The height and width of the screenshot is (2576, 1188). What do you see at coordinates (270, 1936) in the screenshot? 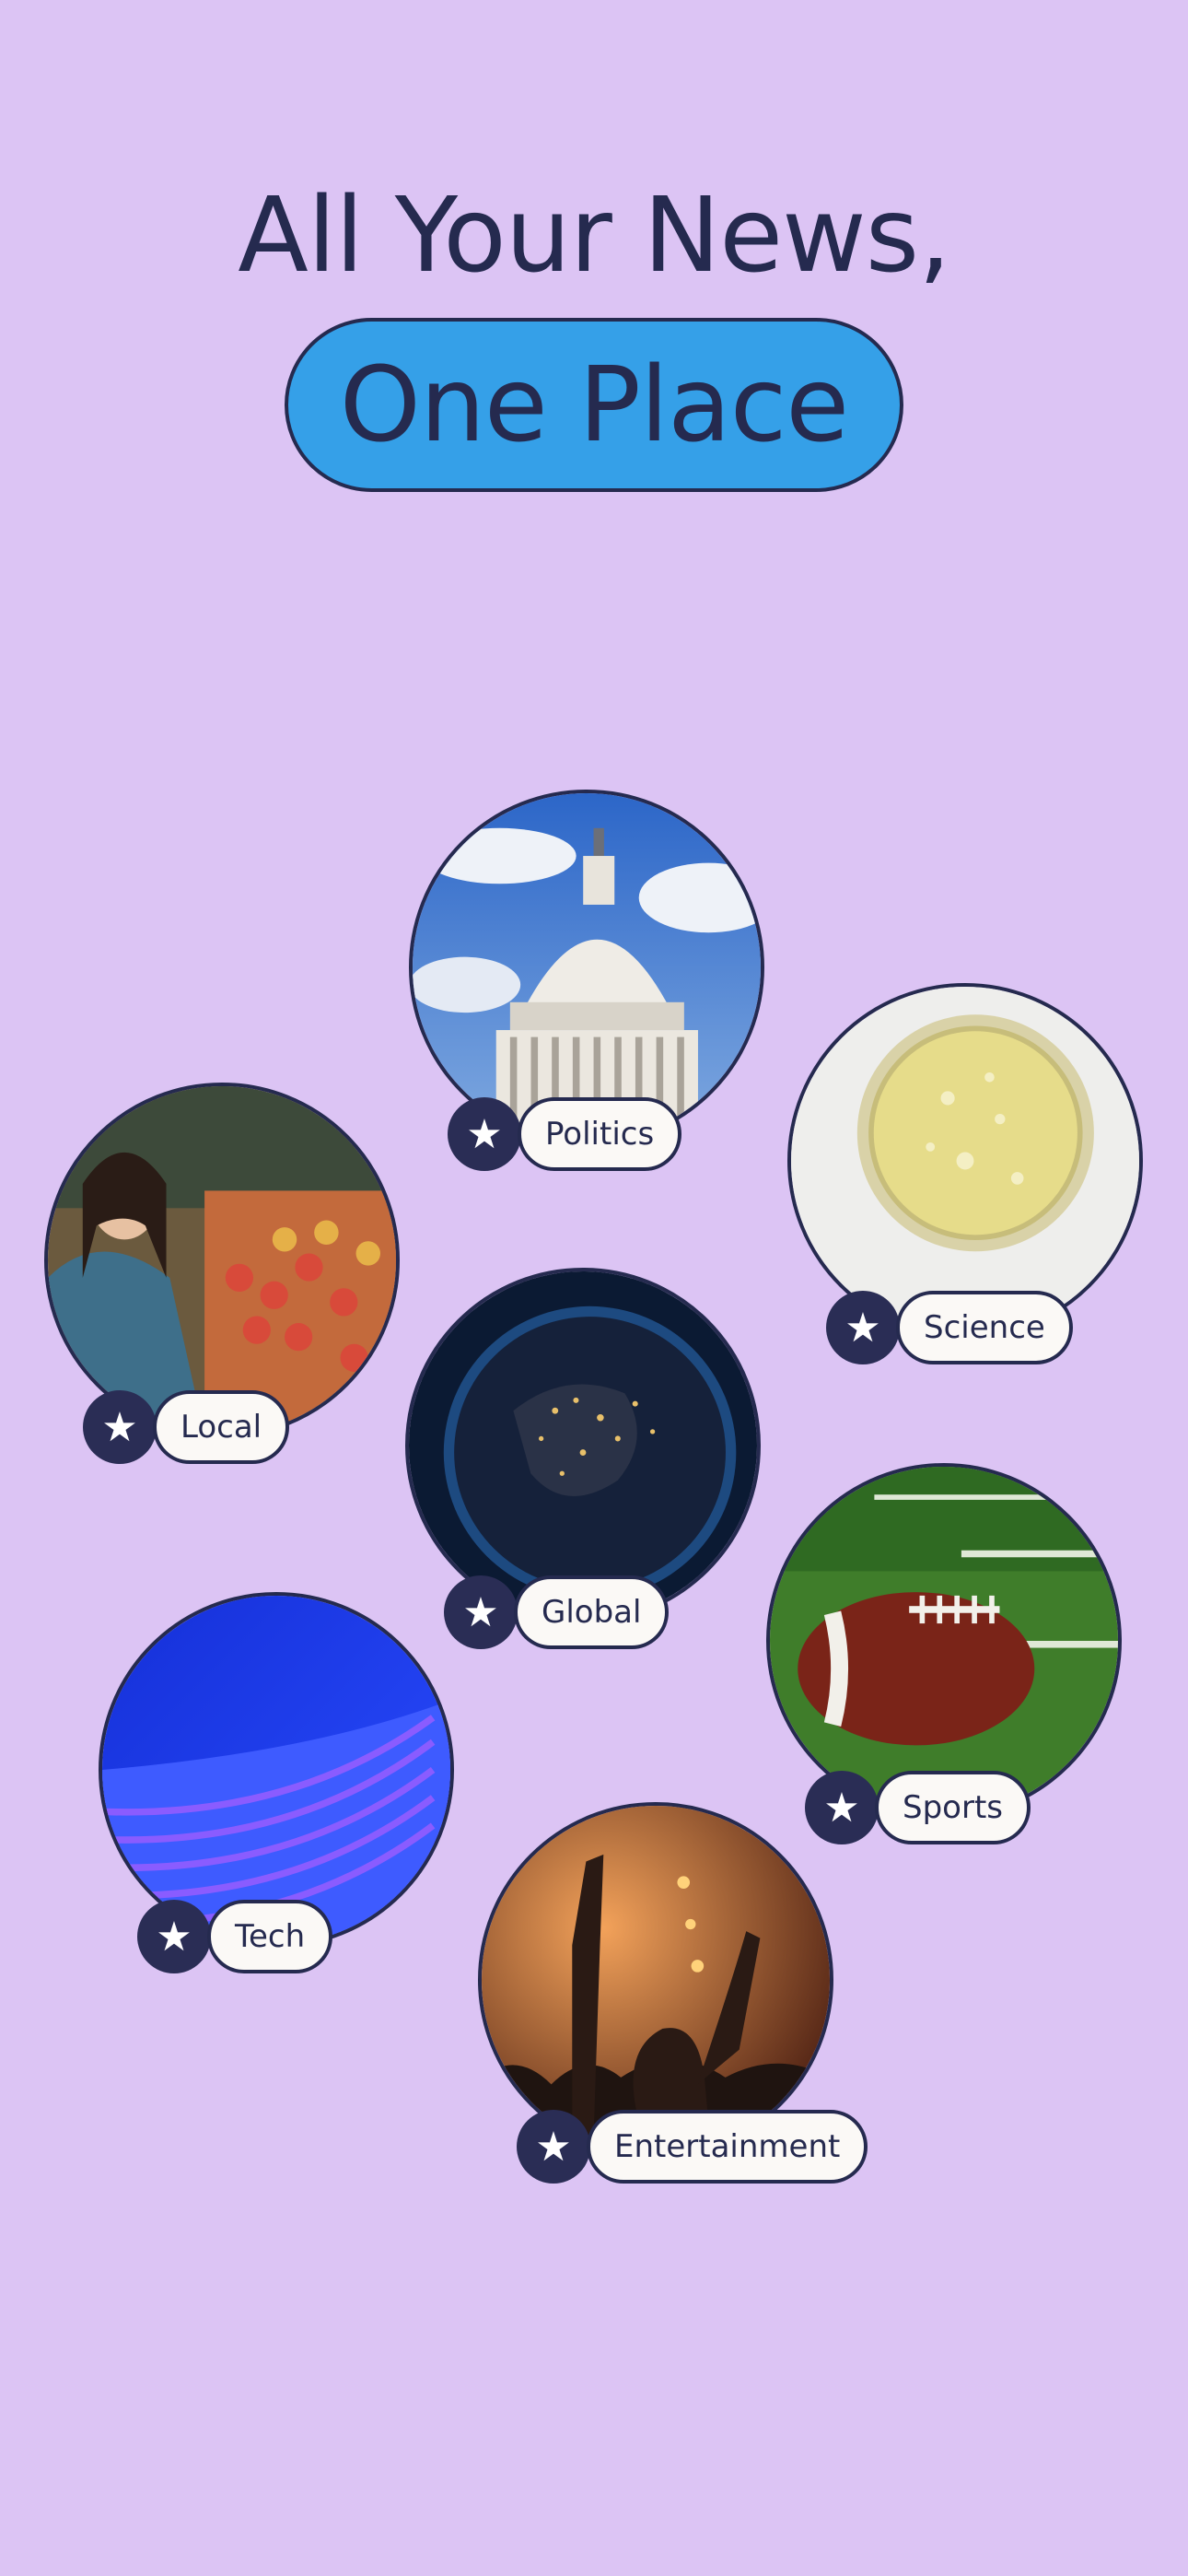
I see `category-label: Tech` at bounding box center [270, 1936].